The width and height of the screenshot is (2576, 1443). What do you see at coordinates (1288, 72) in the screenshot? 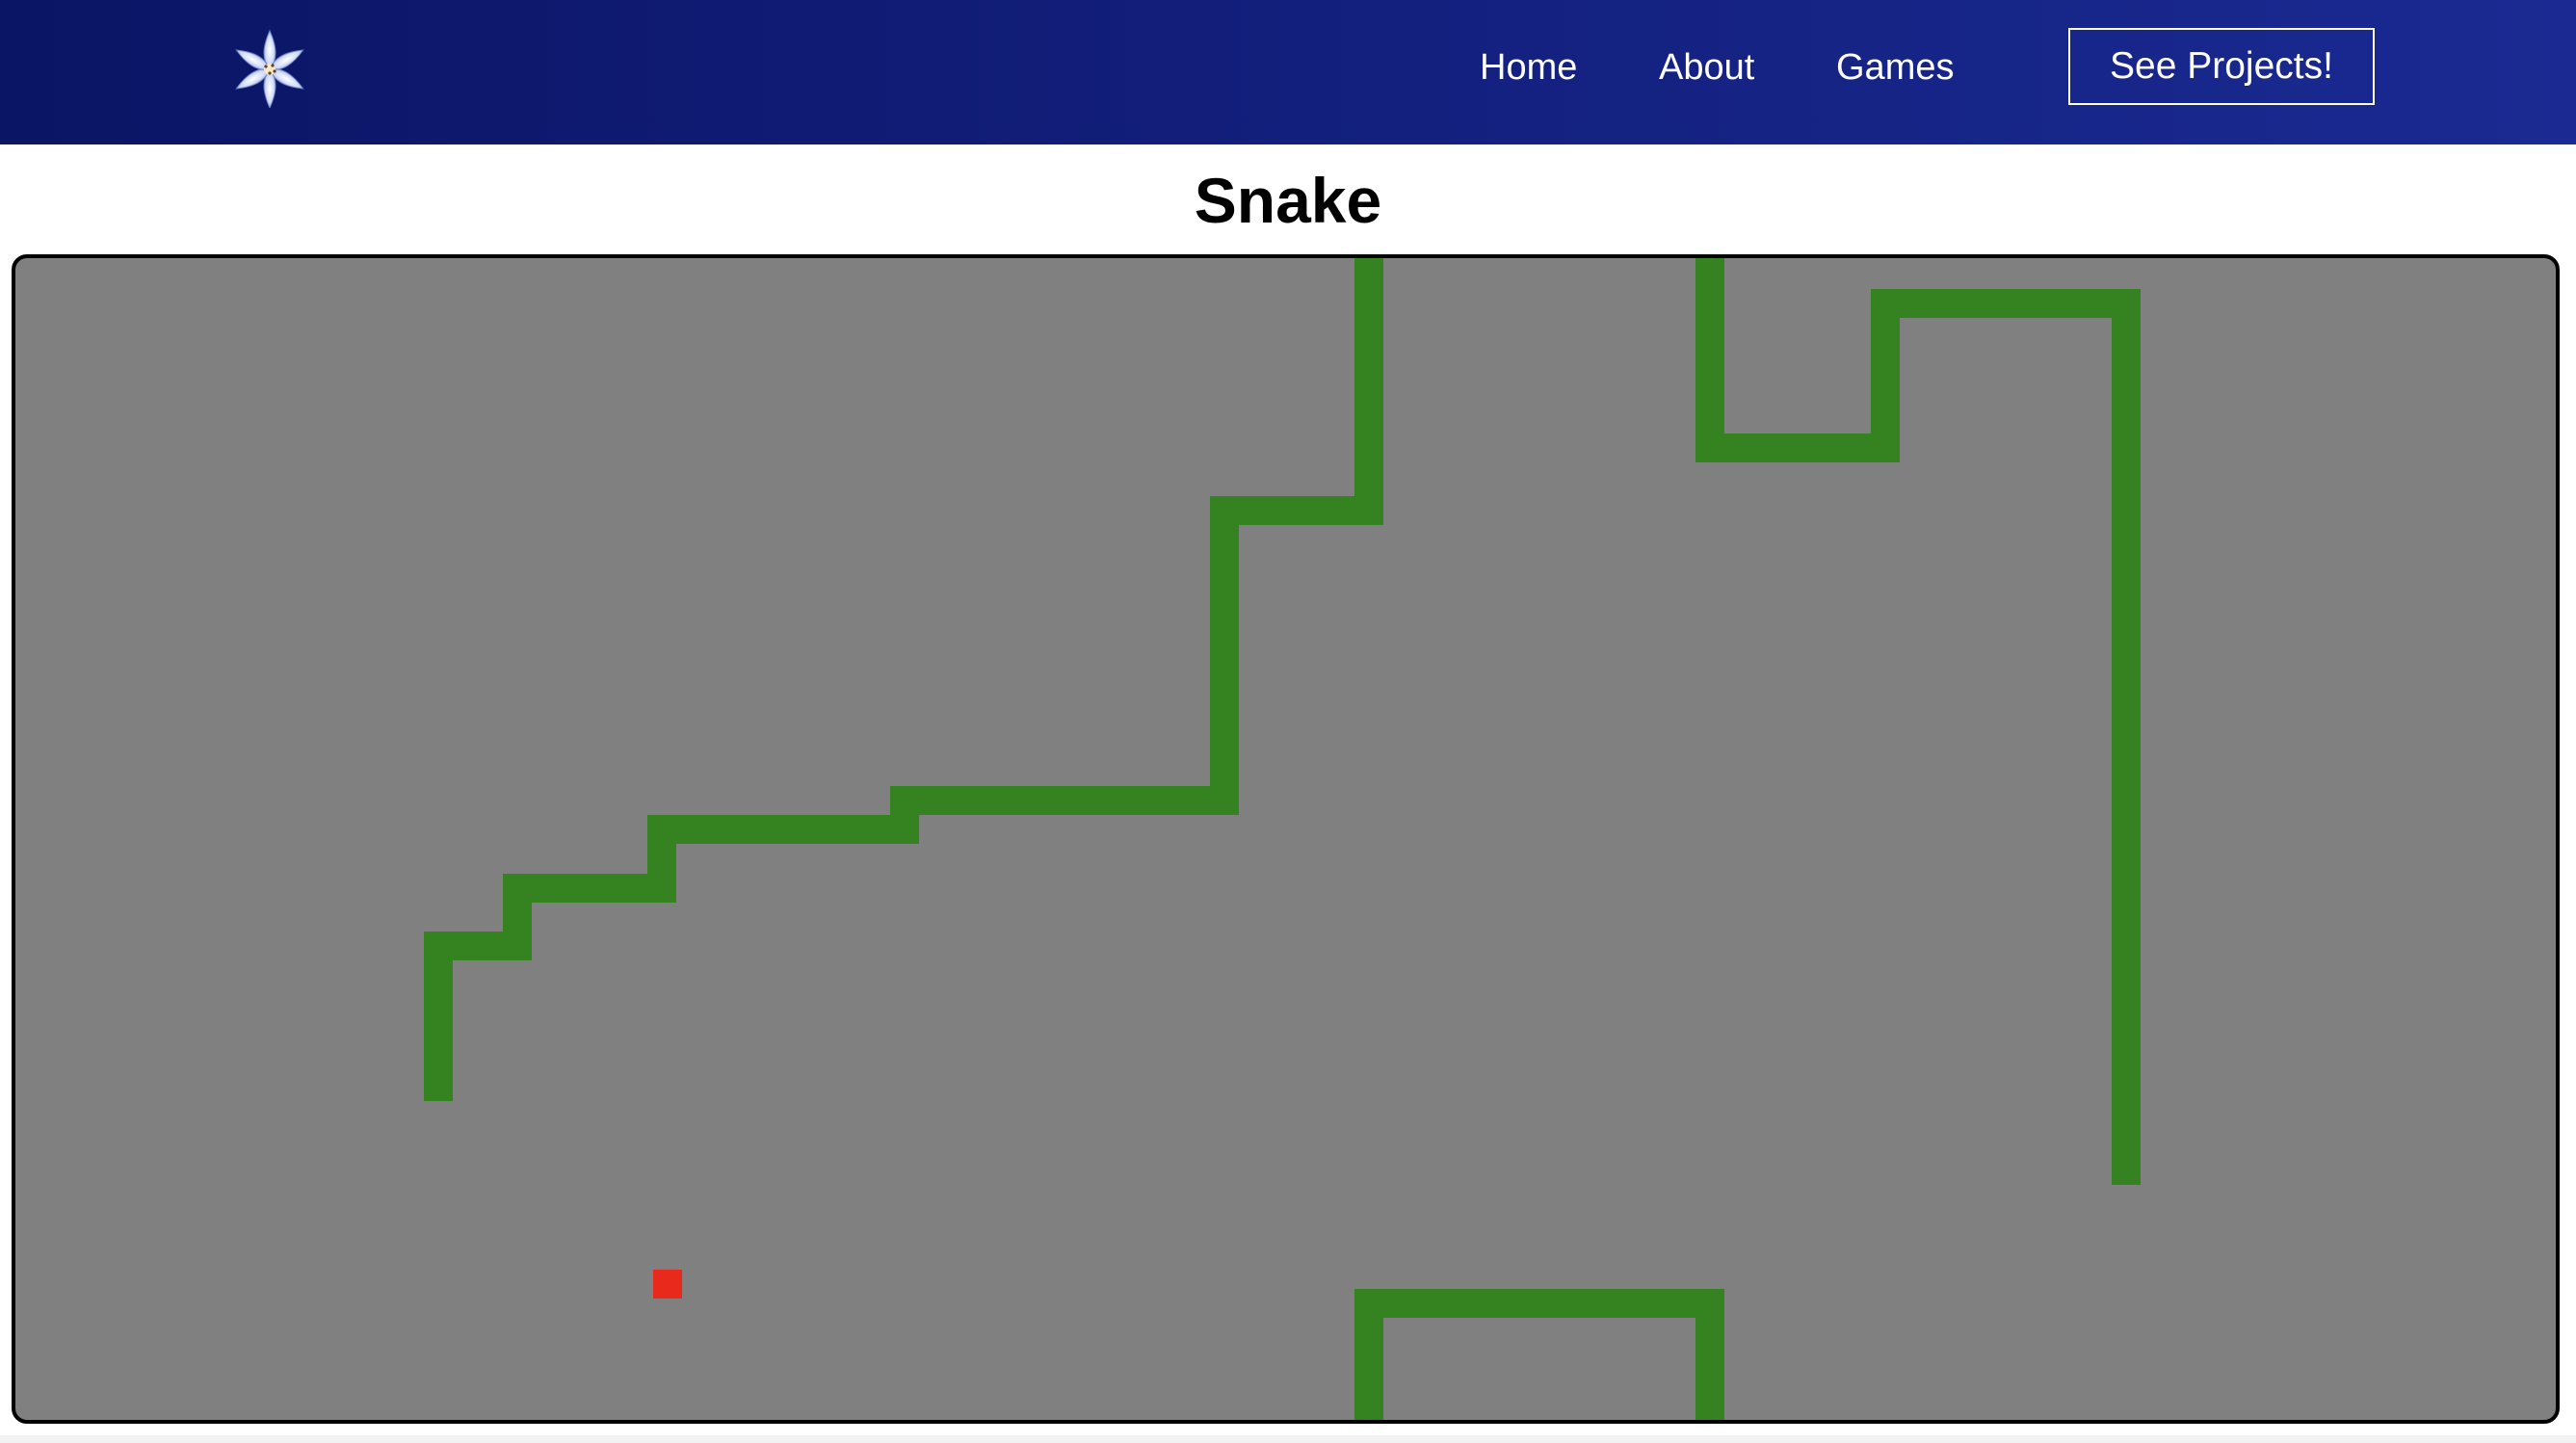
I see `top-navbar: Home About Games See Projects!` at bounding box center [1288, 72].